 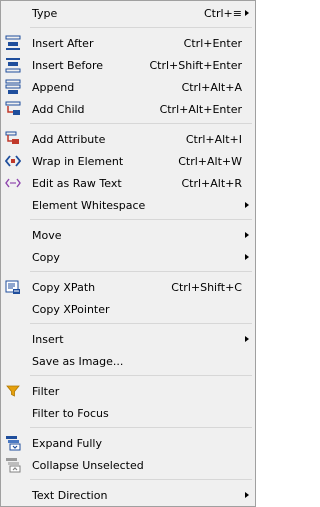 I want to click on raw-text-icon, so click(x=13, y=183).